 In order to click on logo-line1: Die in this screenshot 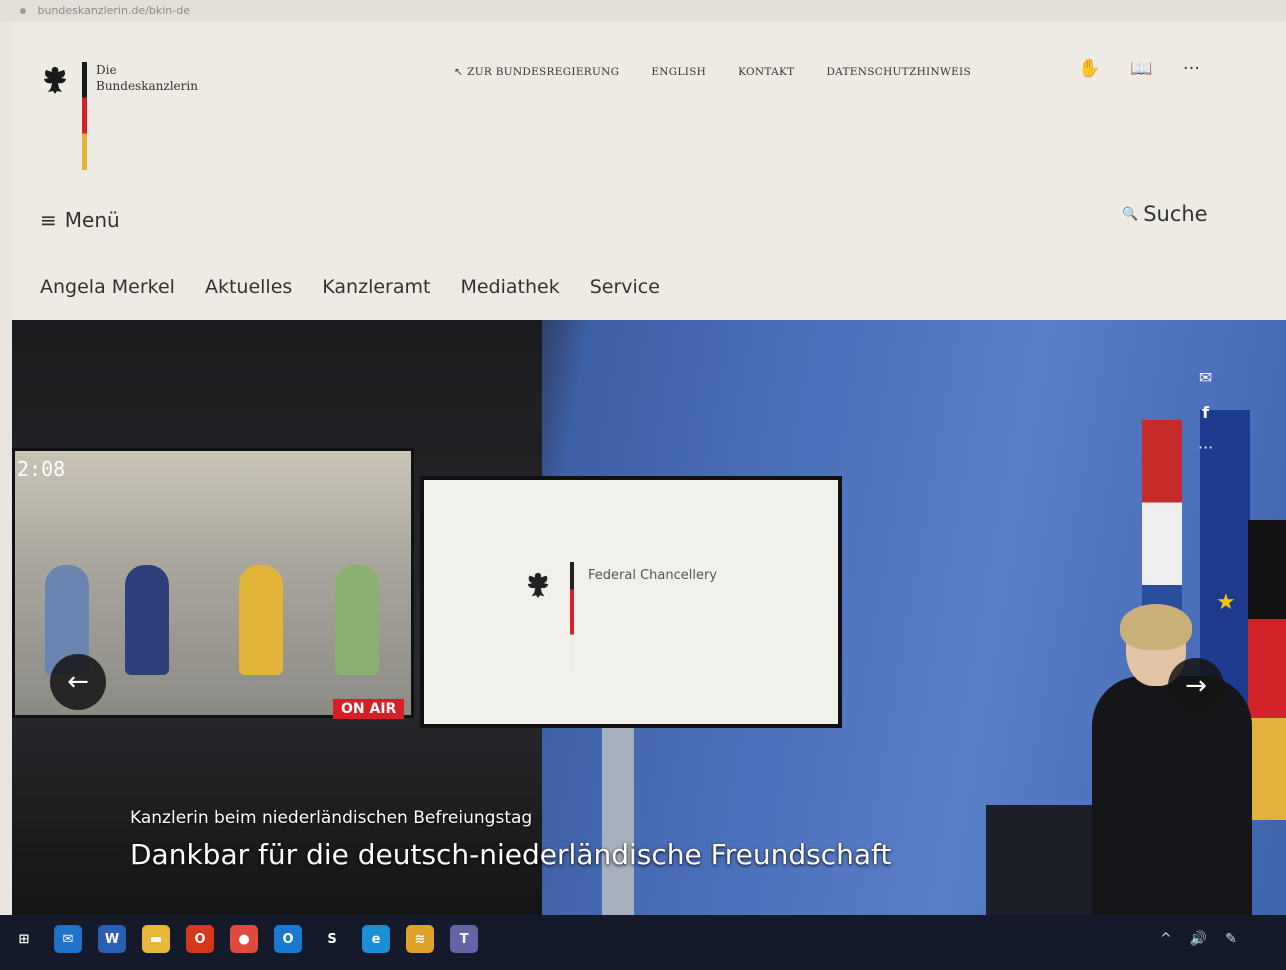, I will do `click(106, 70)`.